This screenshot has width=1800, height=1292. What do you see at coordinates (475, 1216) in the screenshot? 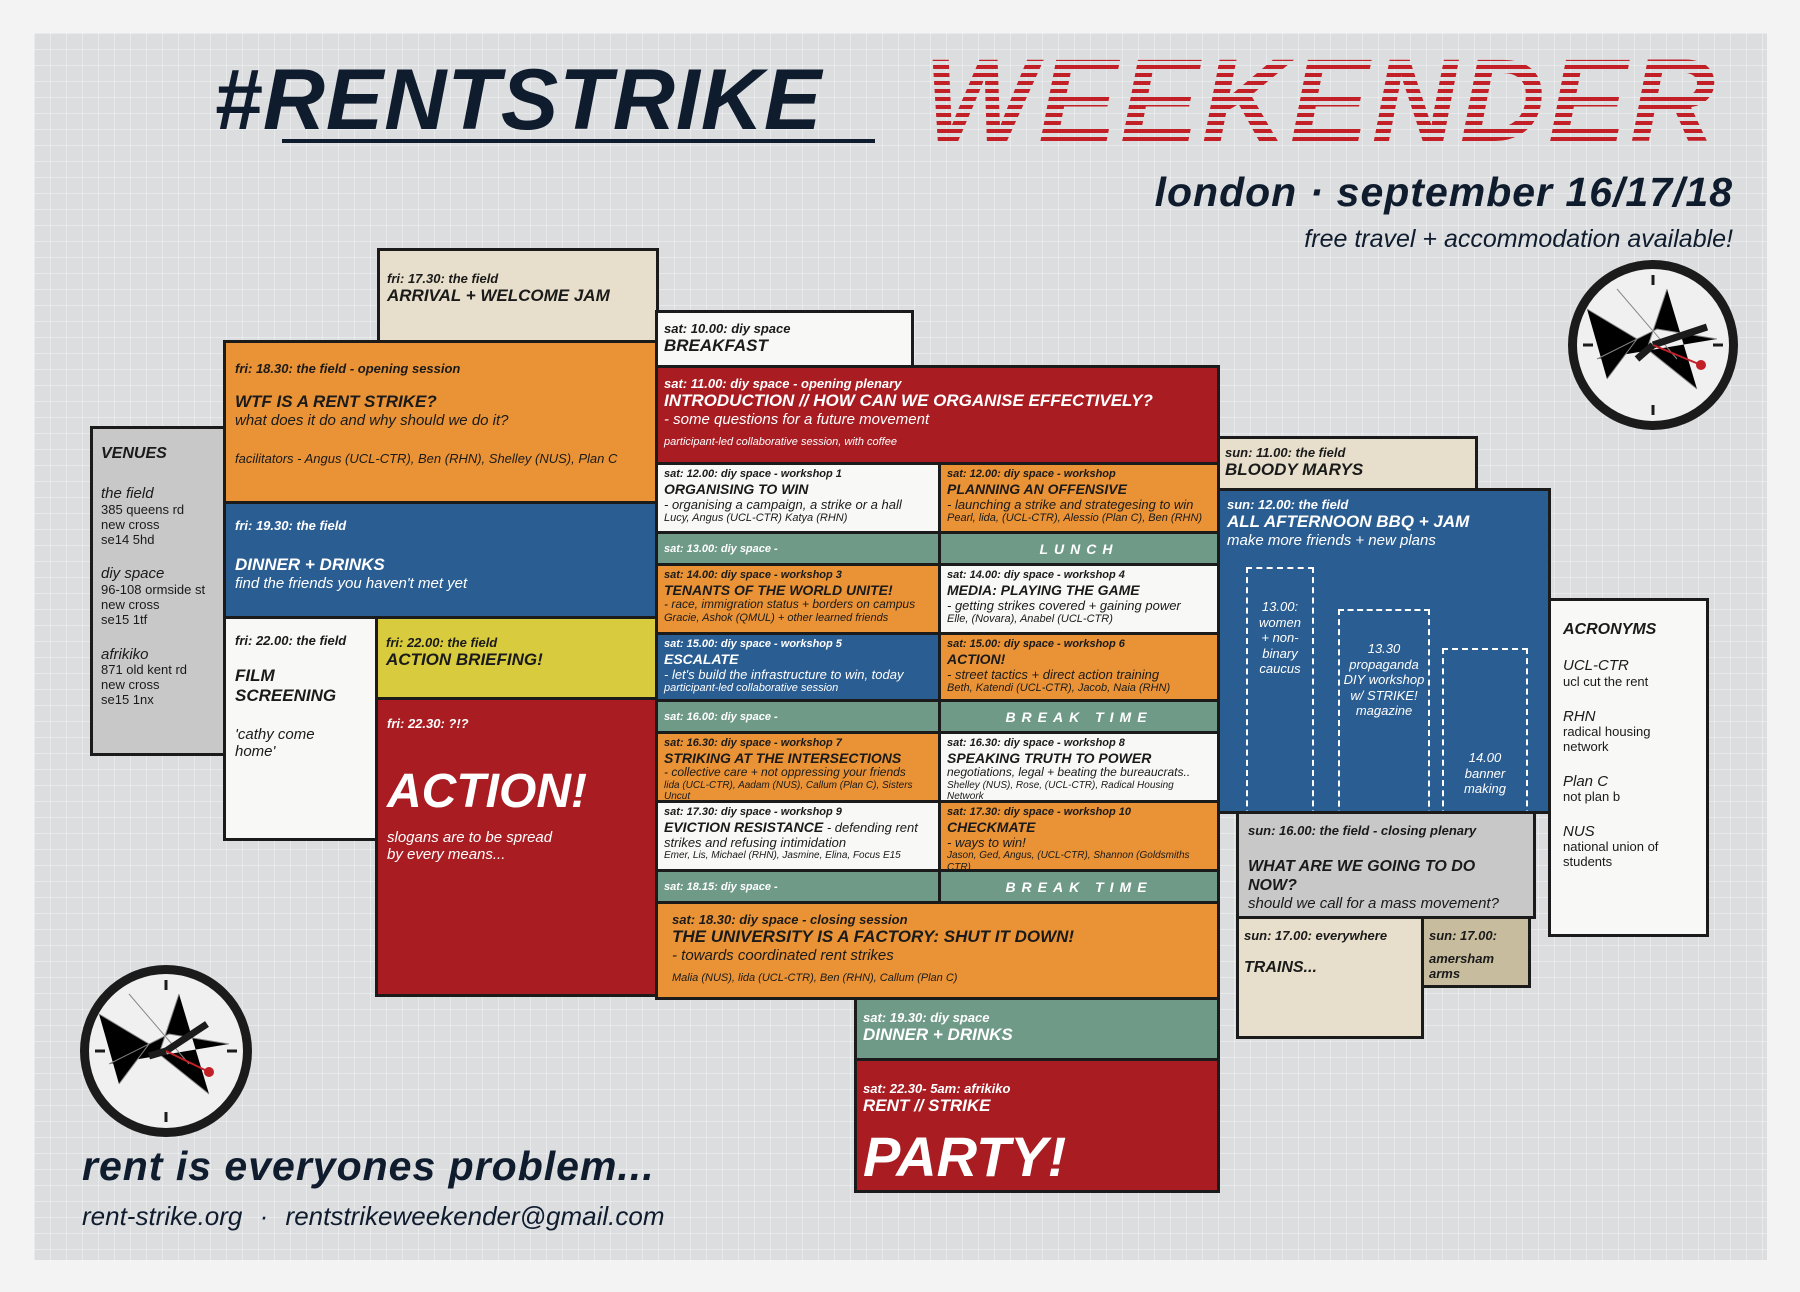
I see `email-link: rentstrikeweekender@gmail.com` at bounding box center [475, 1216].